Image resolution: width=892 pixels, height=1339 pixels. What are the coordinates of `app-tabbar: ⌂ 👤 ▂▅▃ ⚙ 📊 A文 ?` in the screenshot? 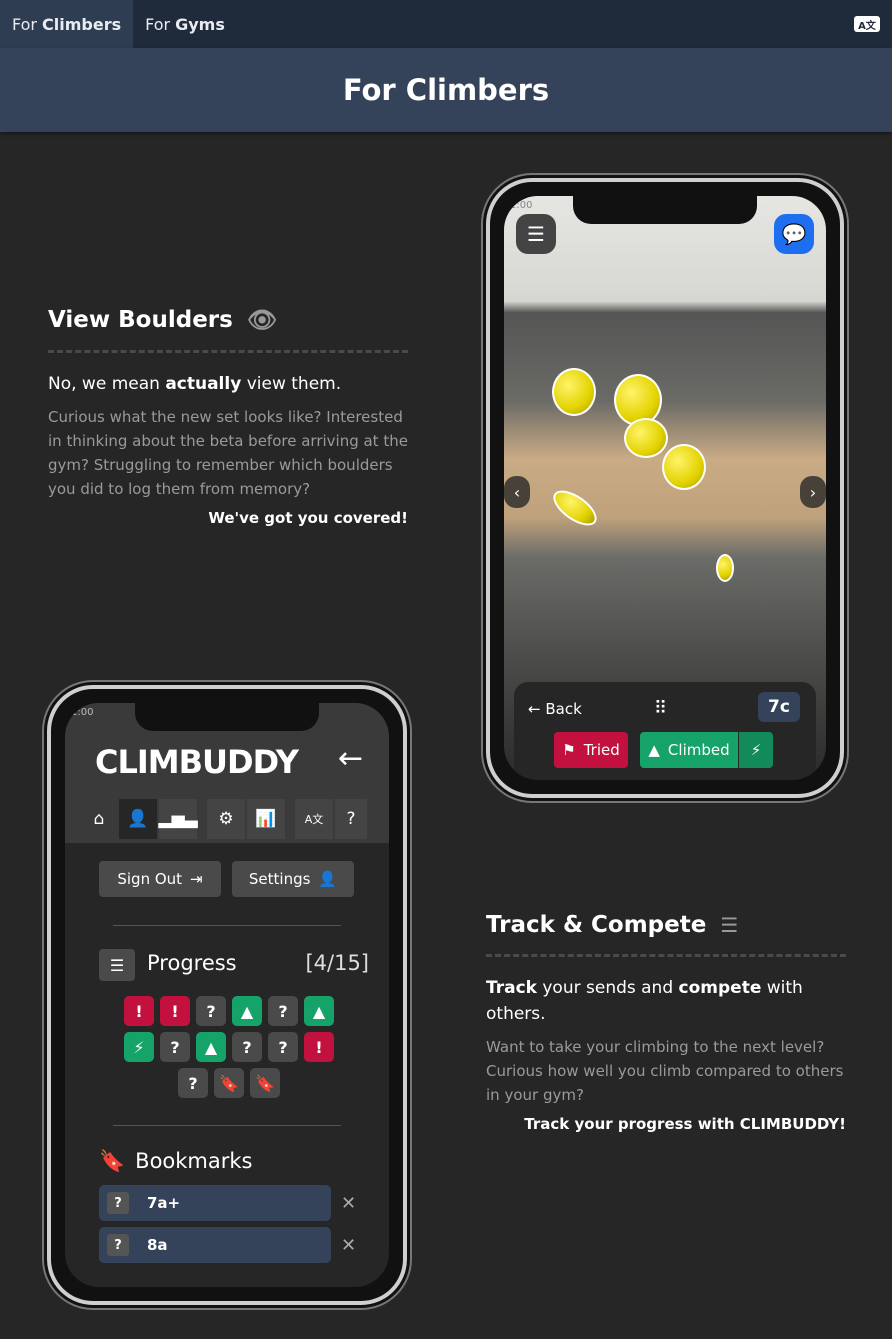 It's located at (224, 819).